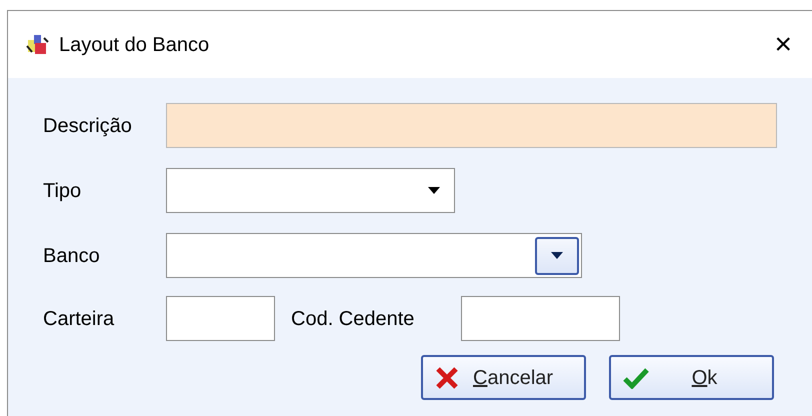 The height and width of the screenshot is (416, 812). What do you see at coordinates (71, 255) in the screenshot?
I see `field-label: Banco` at bounding box center [71, 255].